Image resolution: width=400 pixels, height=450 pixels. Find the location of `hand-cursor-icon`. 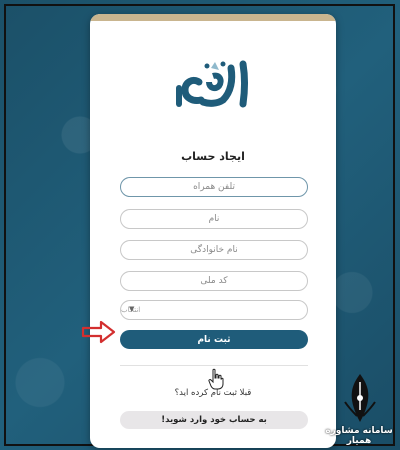

hand-cursor-icon is located at coordinates (216, 379).